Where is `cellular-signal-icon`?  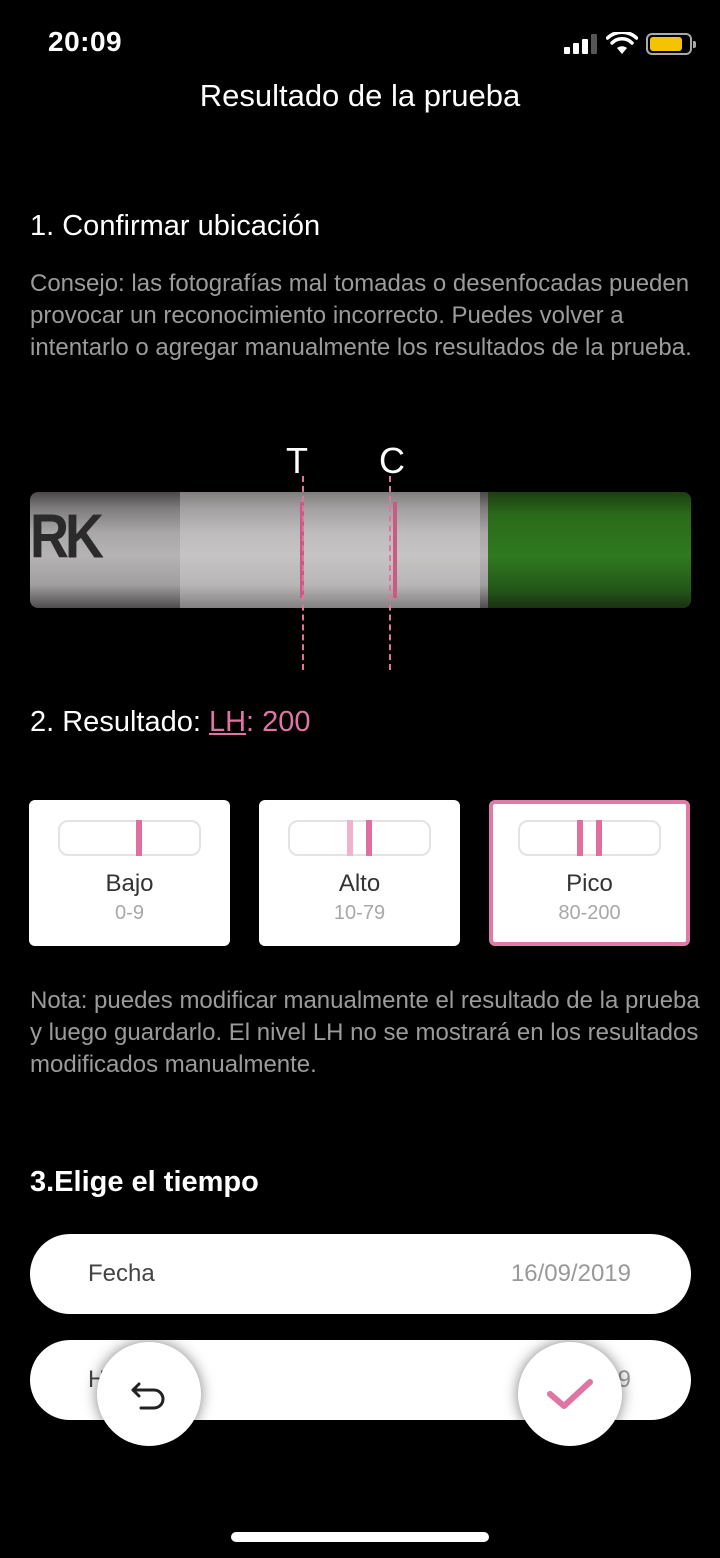
cellular-signal-icon is located at coordinates (581, 44).